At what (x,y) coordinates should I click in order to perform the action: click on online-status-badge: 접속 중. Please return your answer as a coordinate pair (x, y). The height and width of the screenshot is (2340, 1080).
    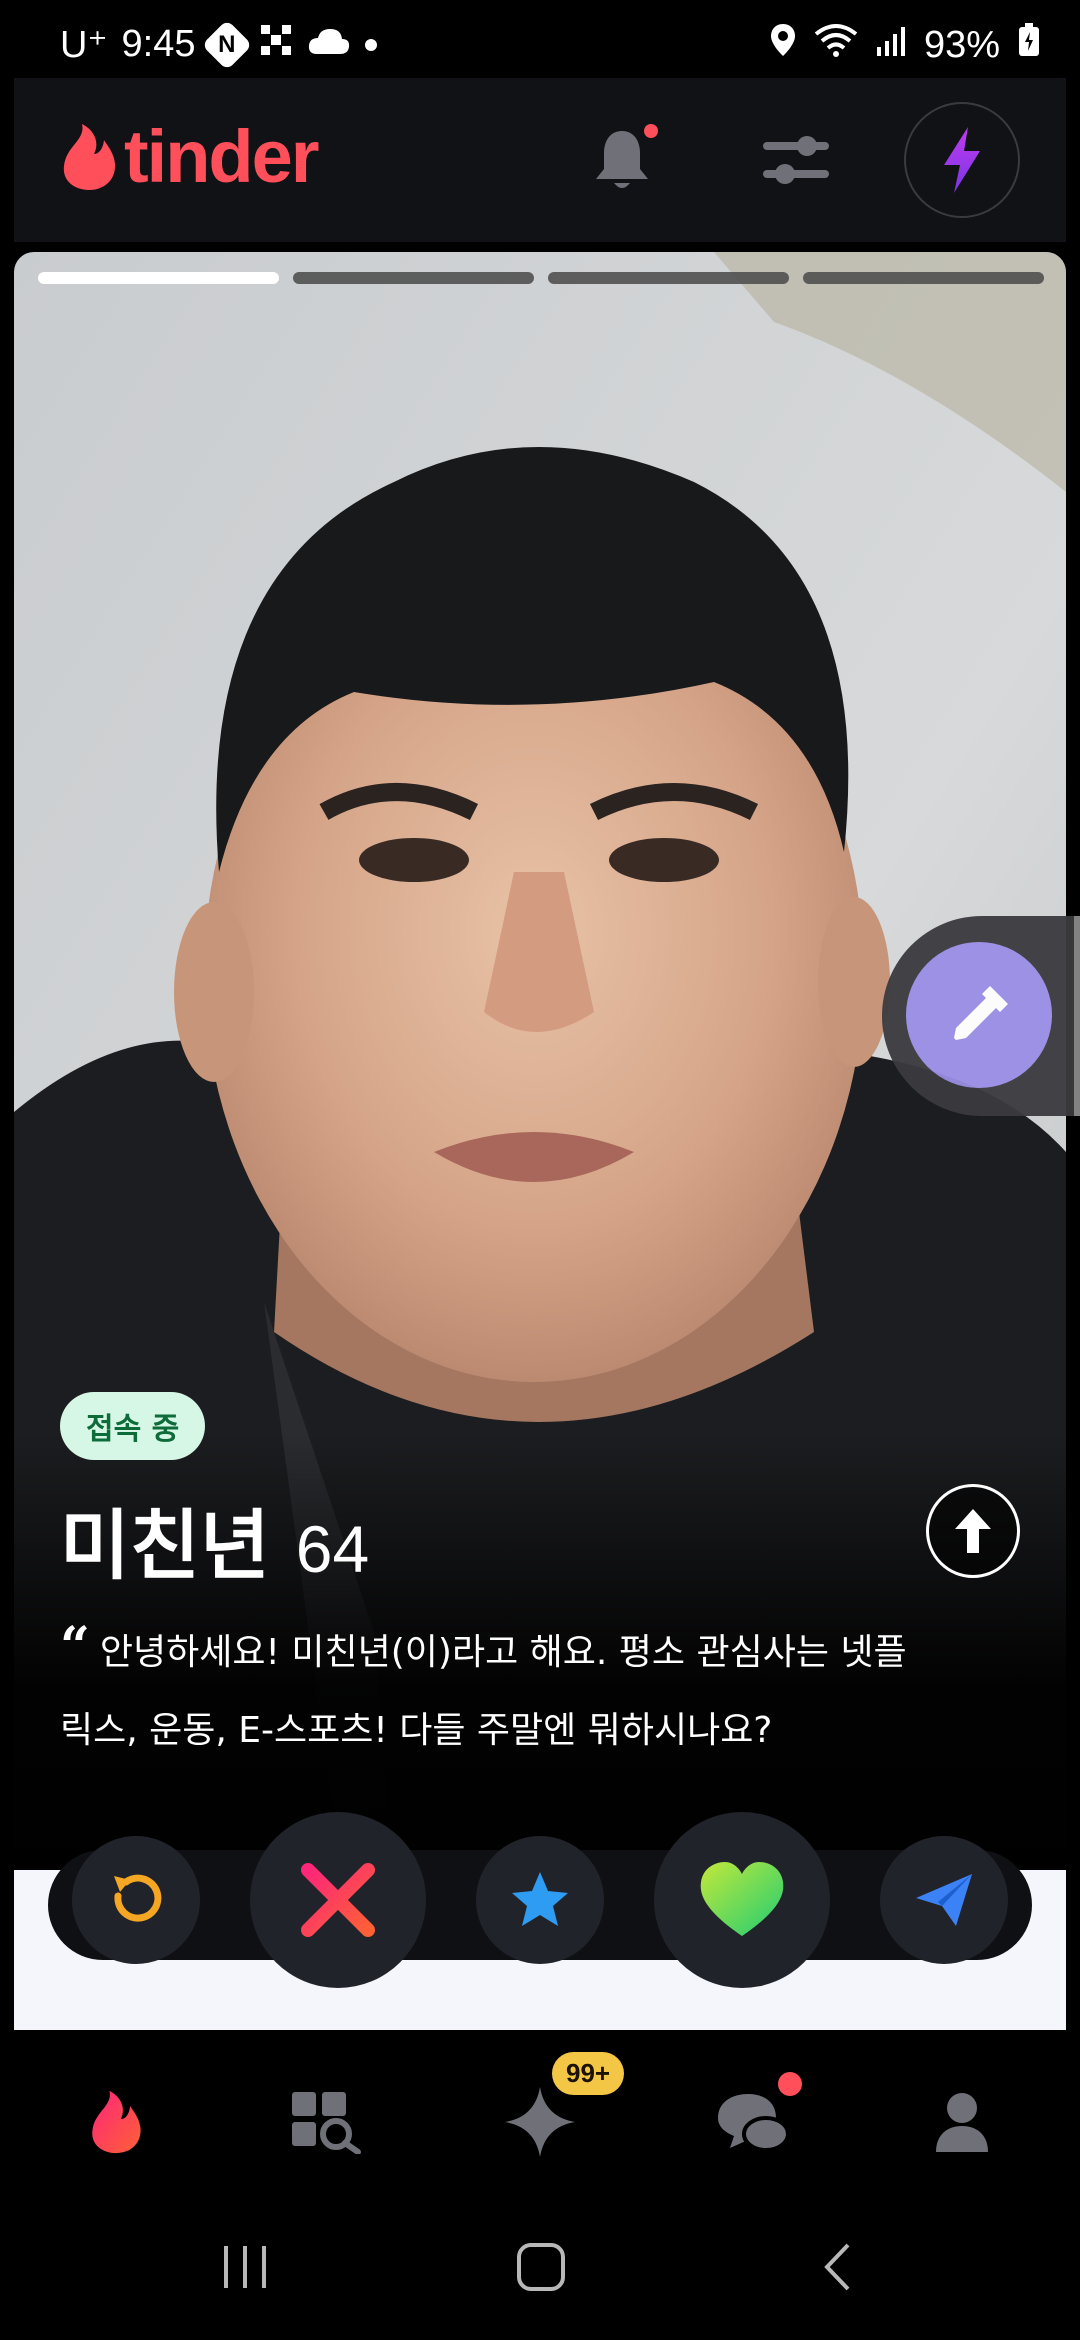
    Looking at the image, I should click on (133, 1426).